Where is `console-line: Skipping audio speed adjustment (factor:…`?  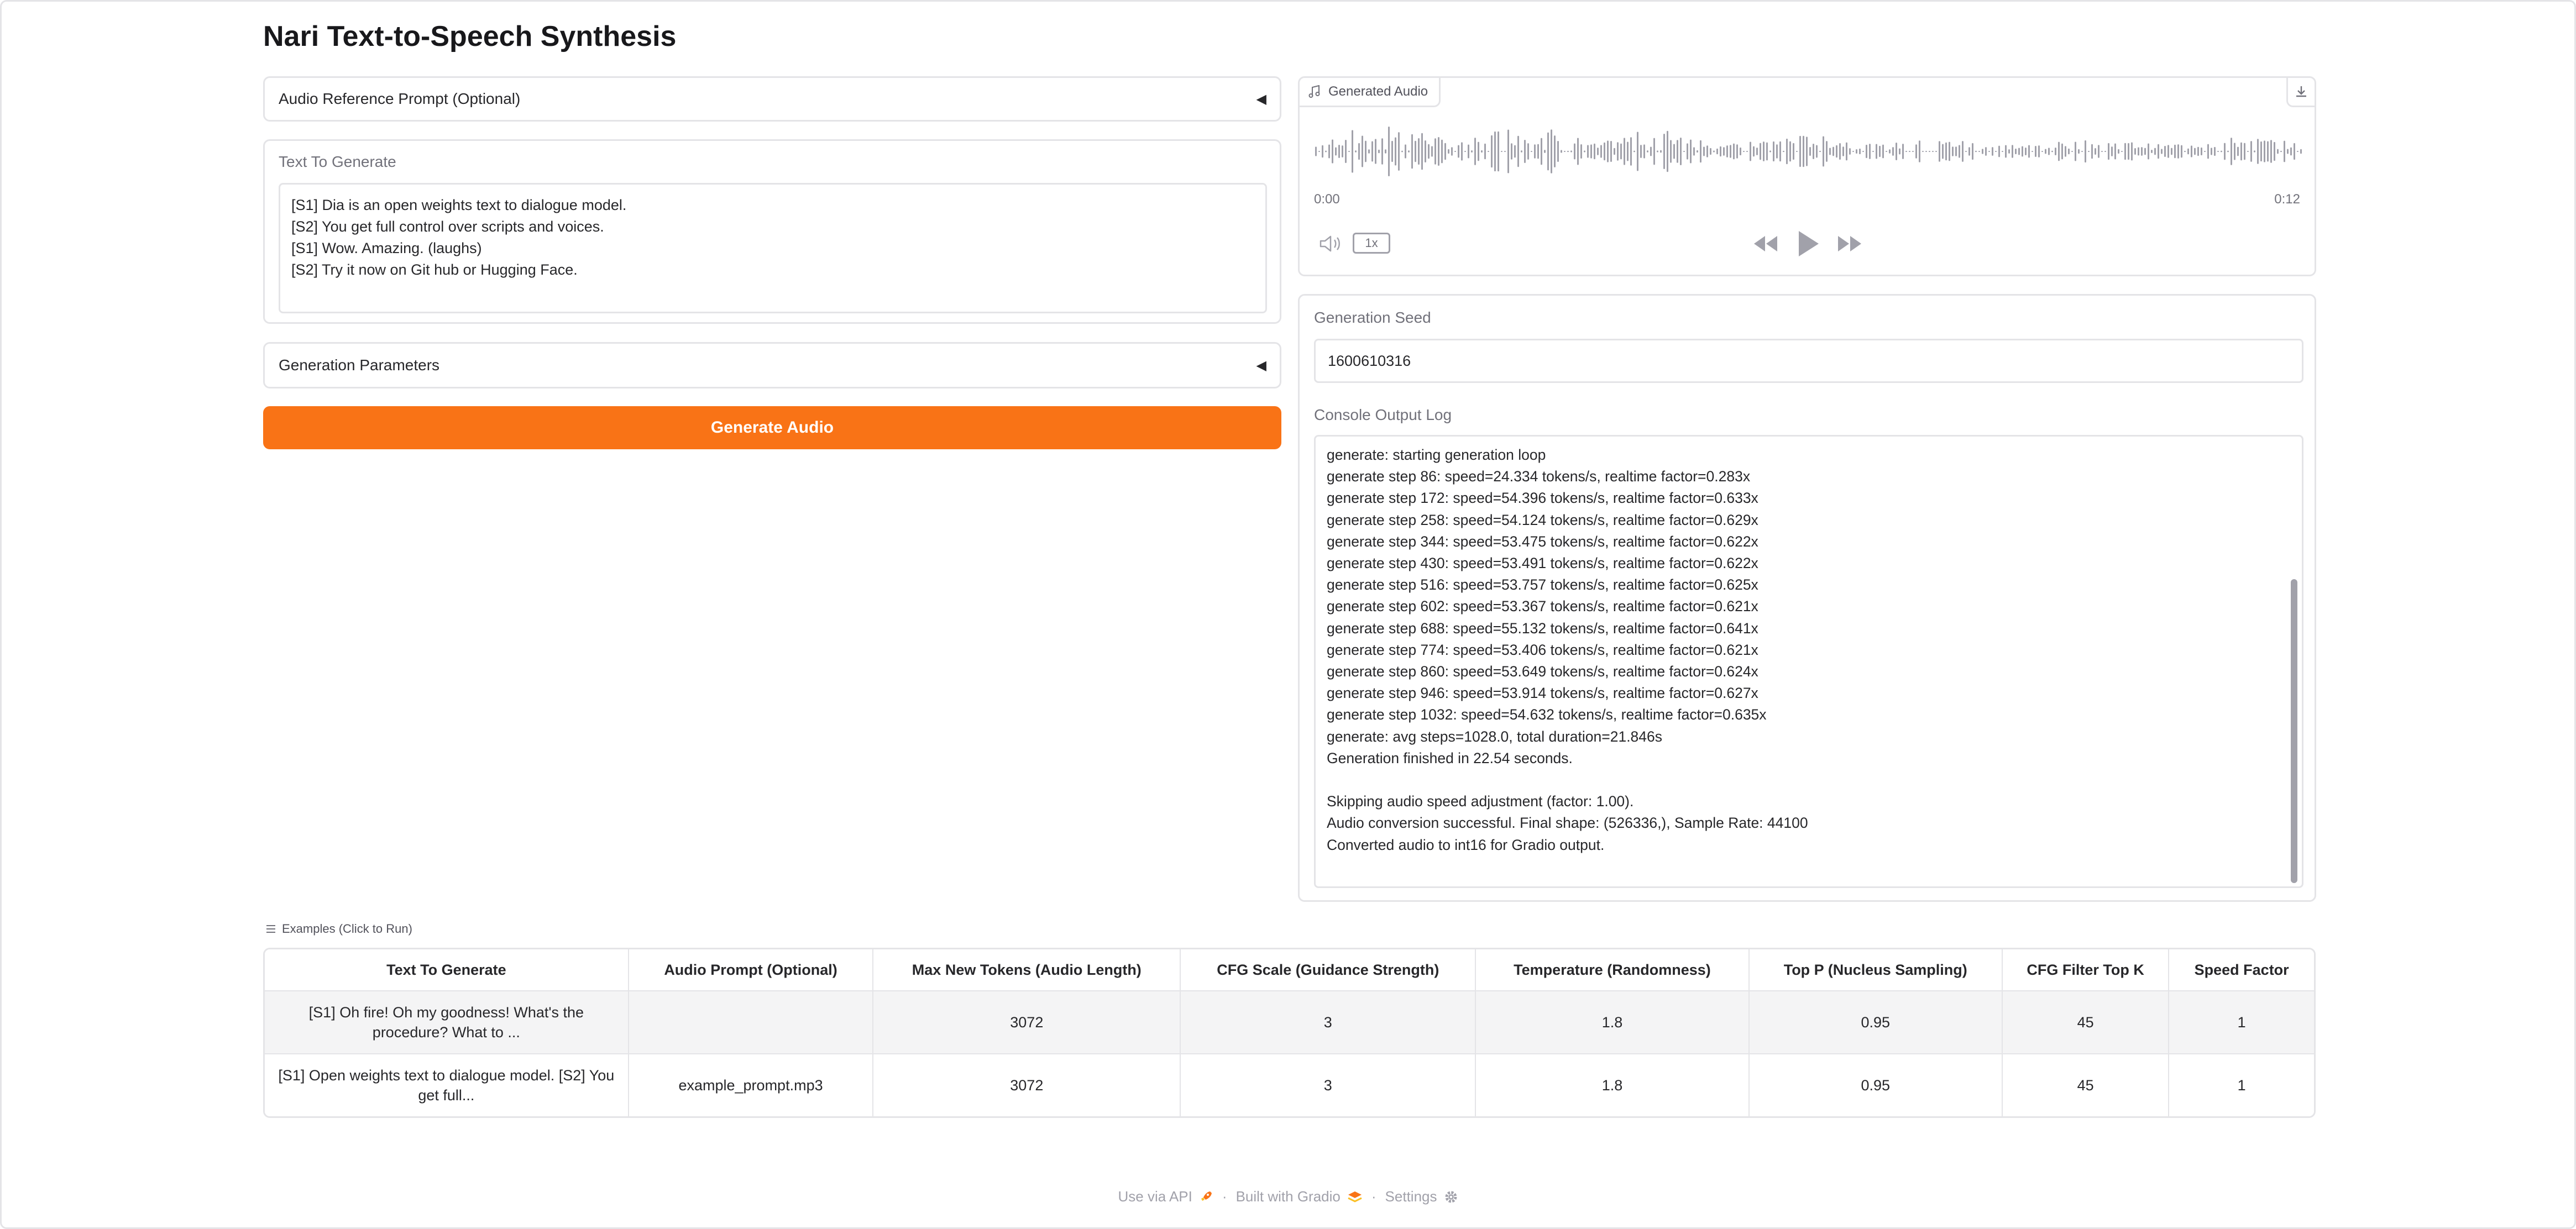 console-line: Skipping audio speed adjustment (factor:… is located at coordinates (1480, 801).